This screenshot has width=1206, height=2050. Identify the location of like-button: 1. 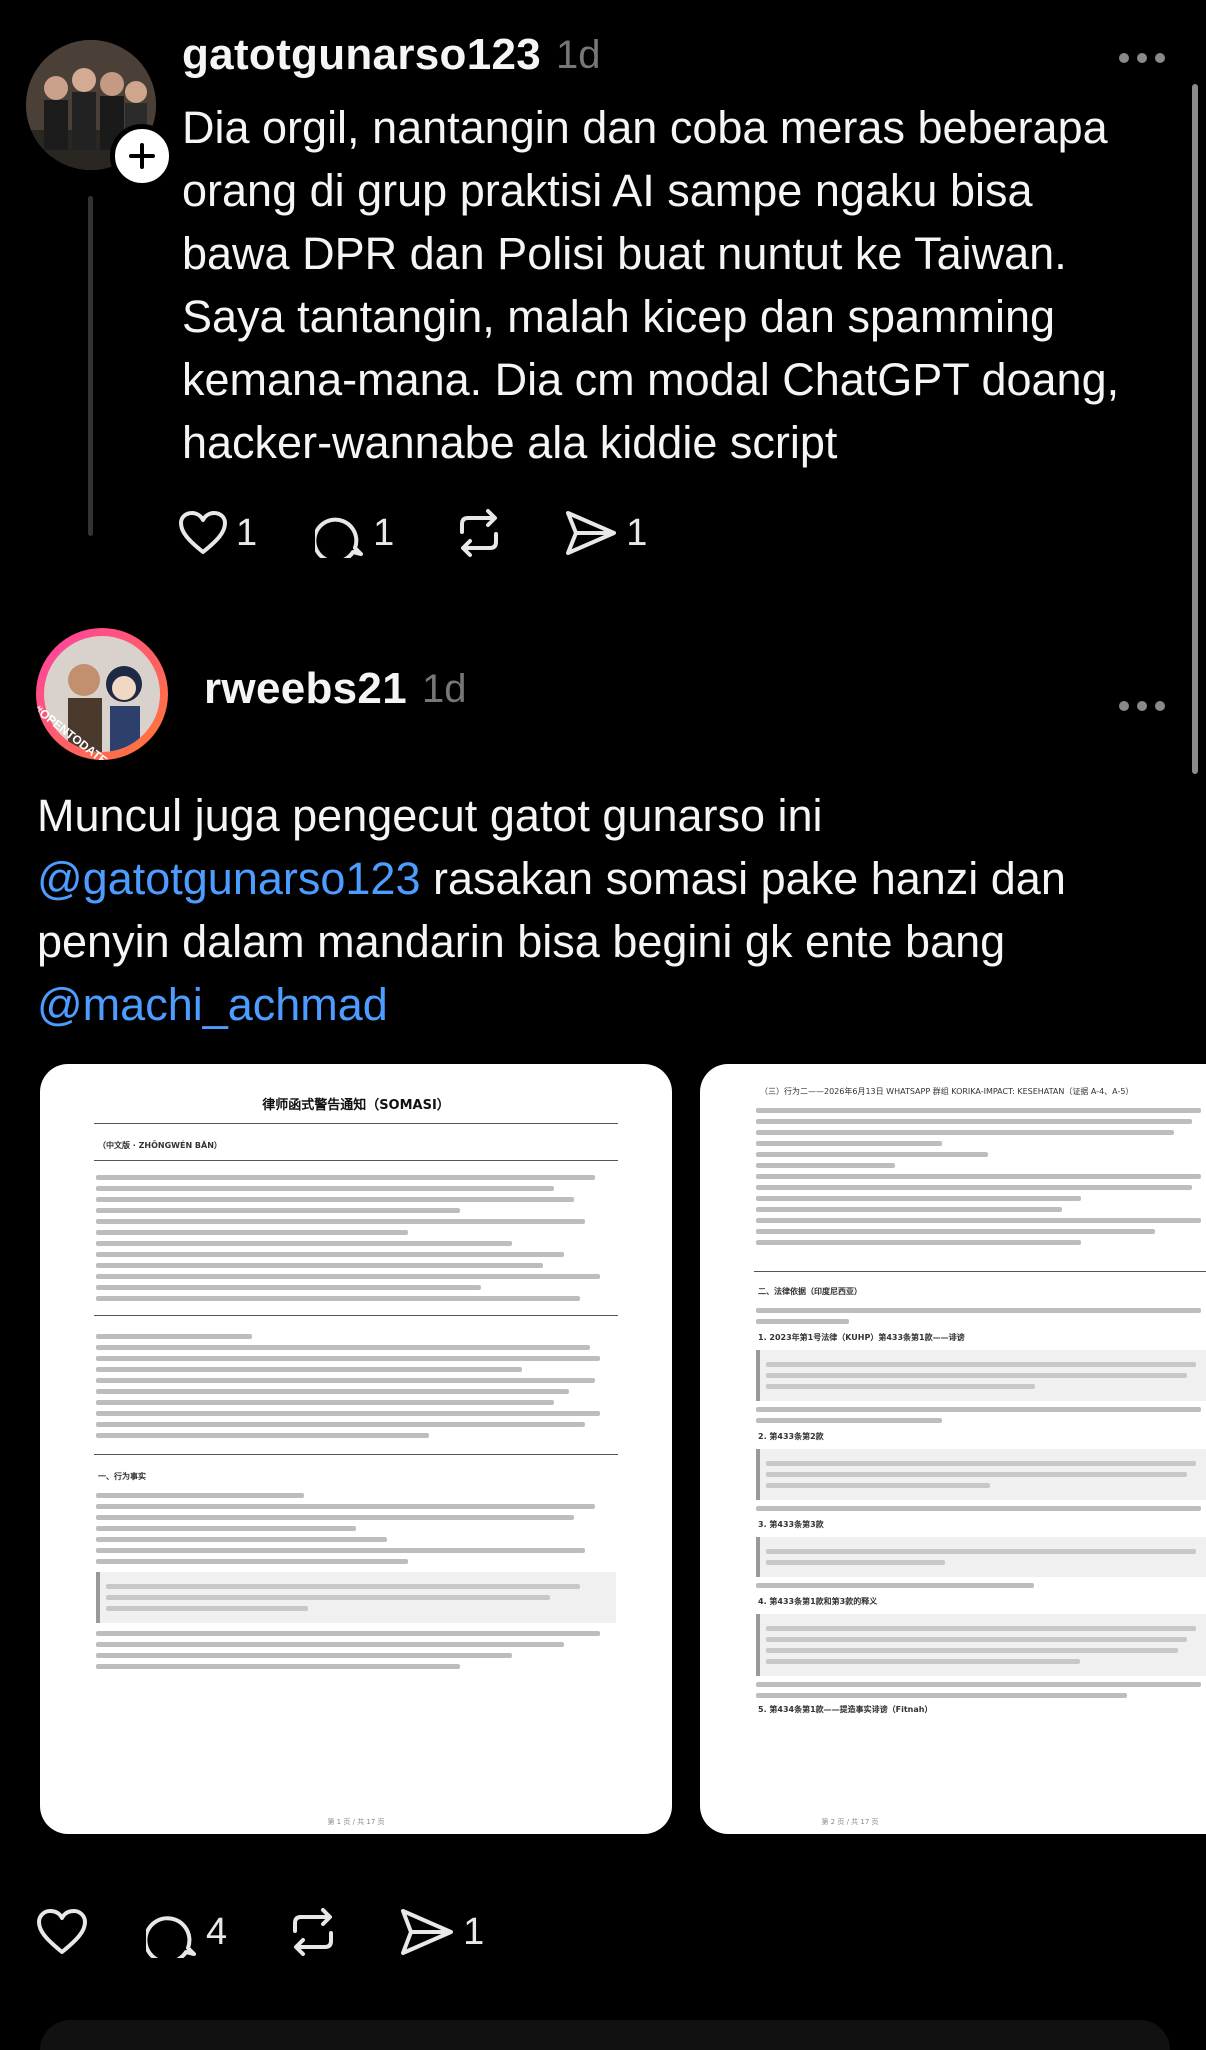
(217, 533).